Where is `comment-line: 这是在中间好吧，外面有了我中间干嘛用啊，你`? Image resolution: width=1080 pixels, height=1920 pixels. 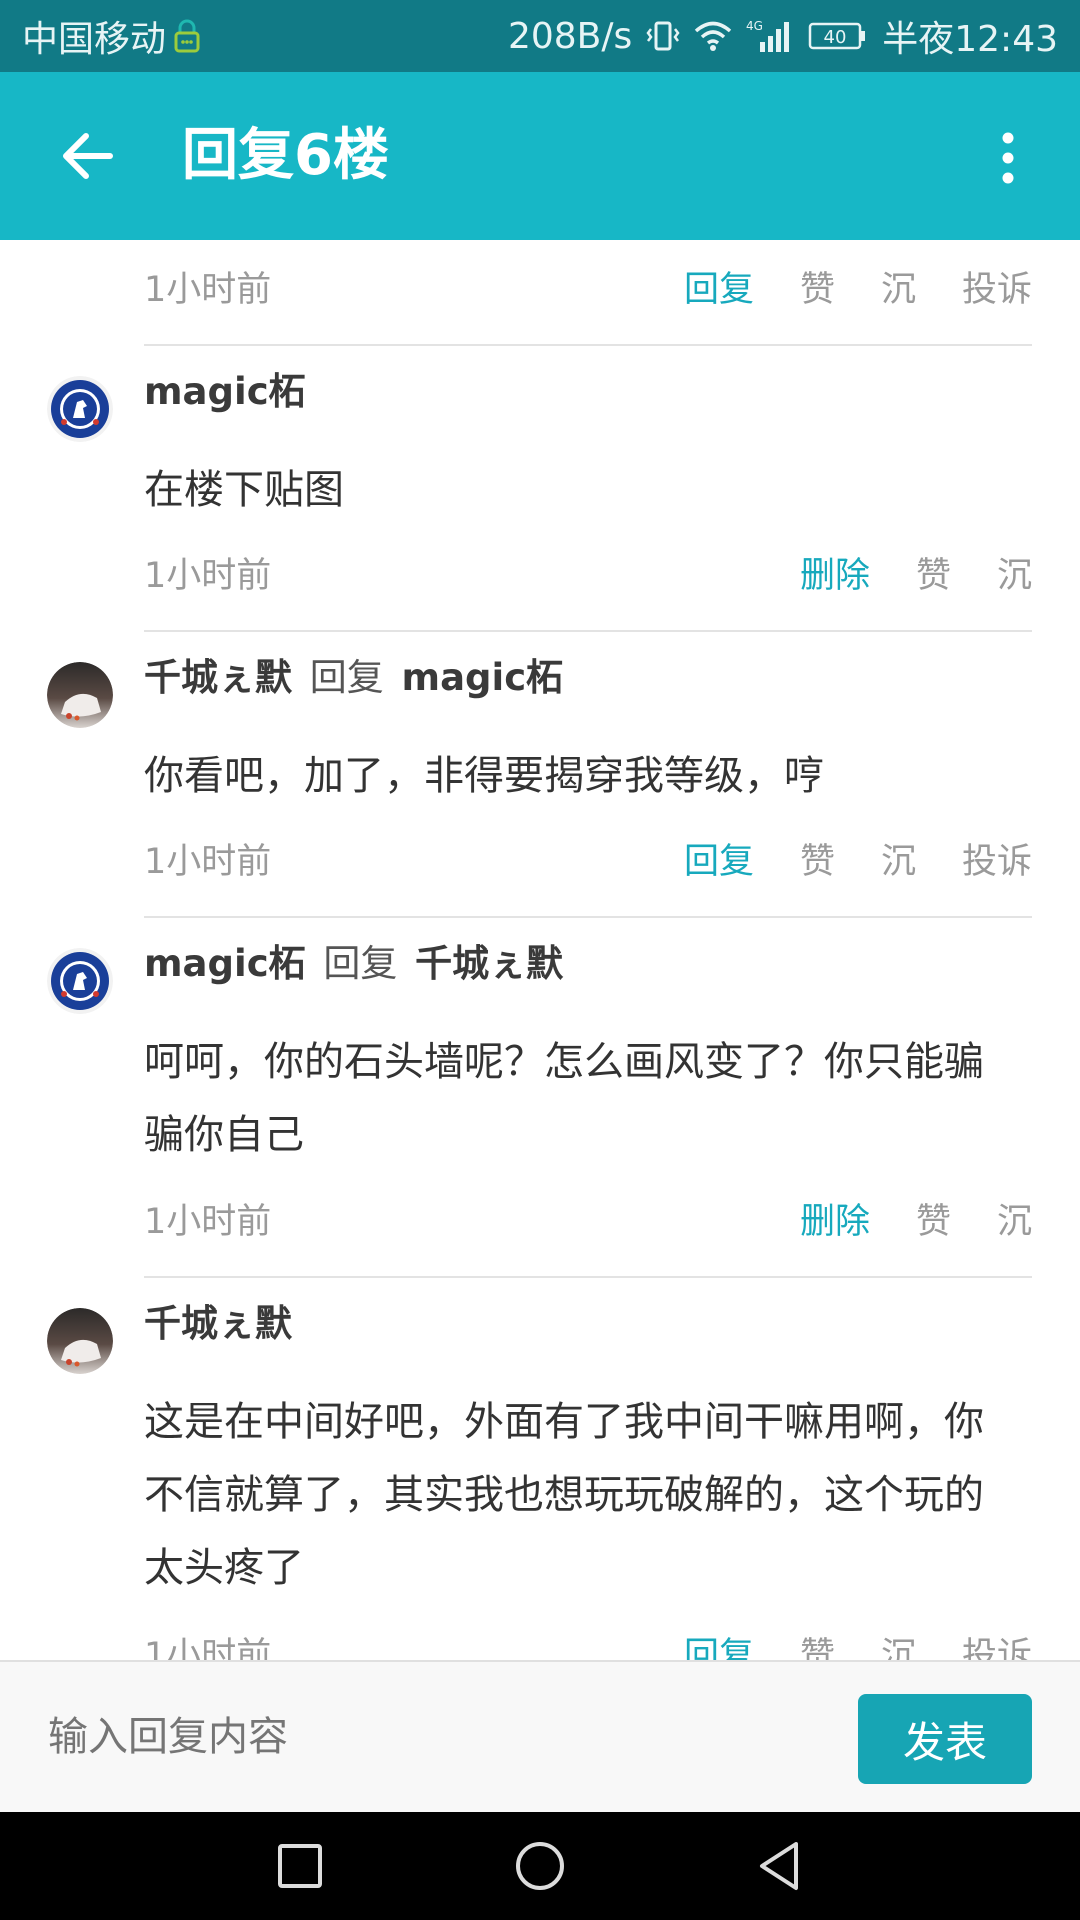
comment-line: 这是在中间好吧，外面有了我中间干嘛用啊，你 is located at coordinates (564, 1422).